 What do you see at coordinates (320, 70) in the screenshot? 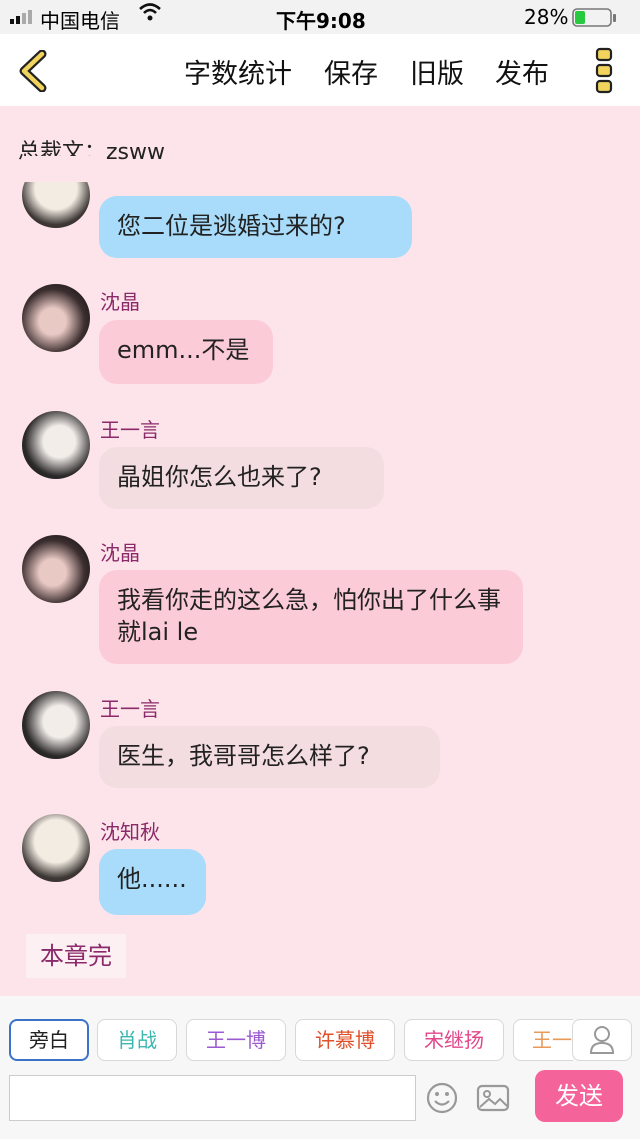
I see `top-navigation-bar: 字数统计 保存 旧版 发布` at bounding box center [320, 70].